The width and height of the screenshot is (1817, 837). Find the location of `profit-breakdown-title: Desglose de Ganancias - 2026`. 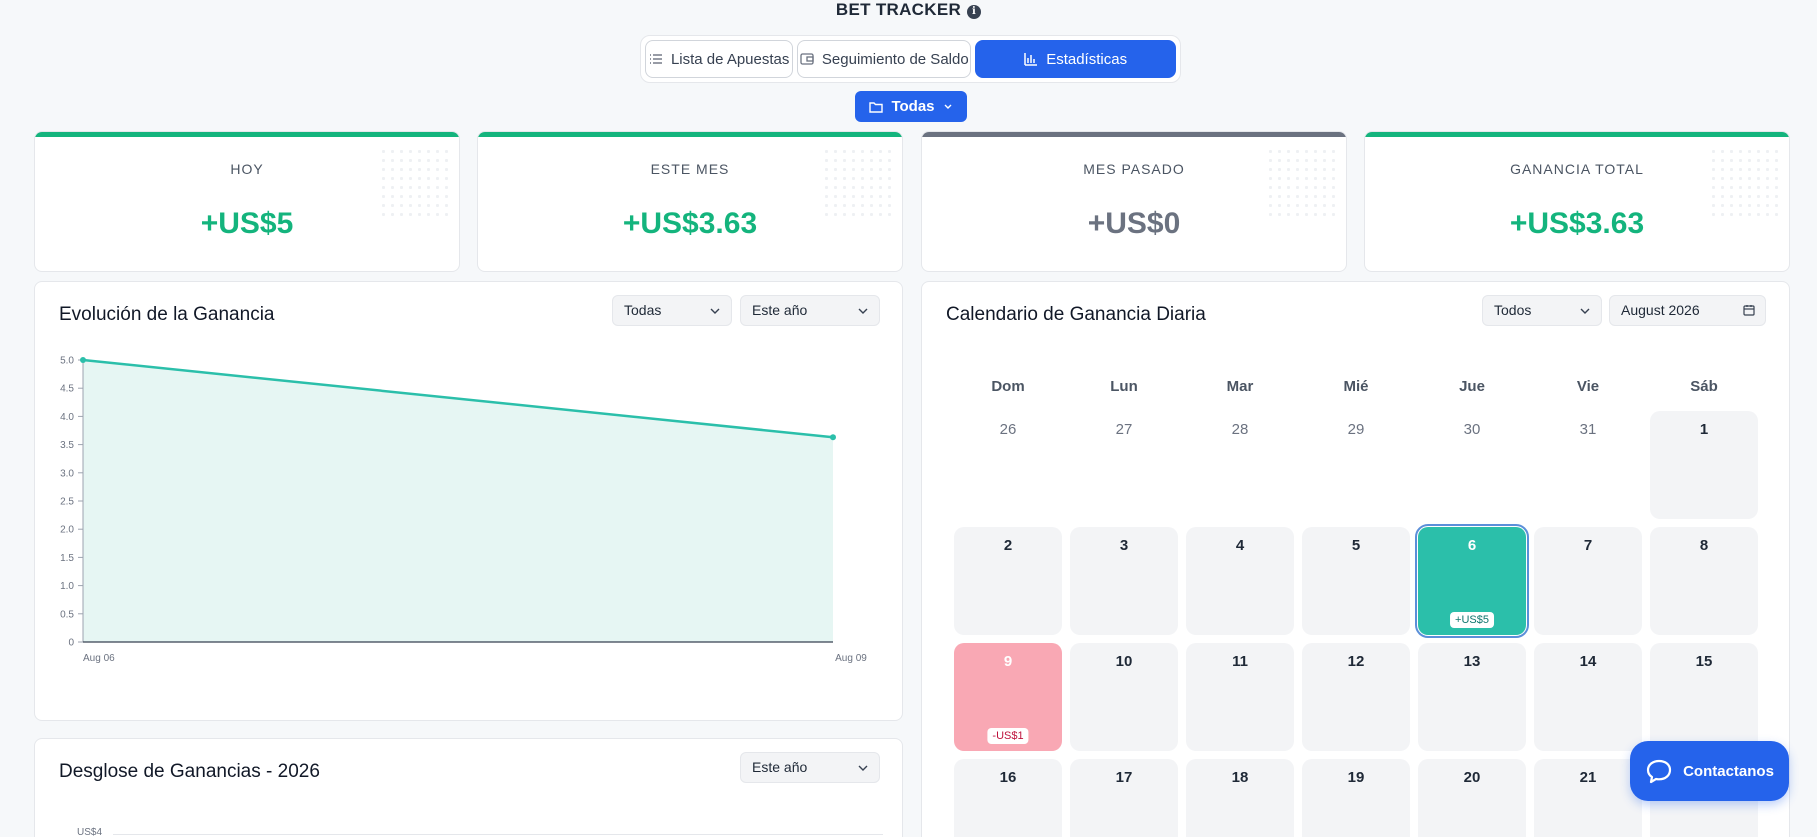

profit-breakdown-title: Desglose de Ganancias - 2026 is located at coordinates (189, 771).